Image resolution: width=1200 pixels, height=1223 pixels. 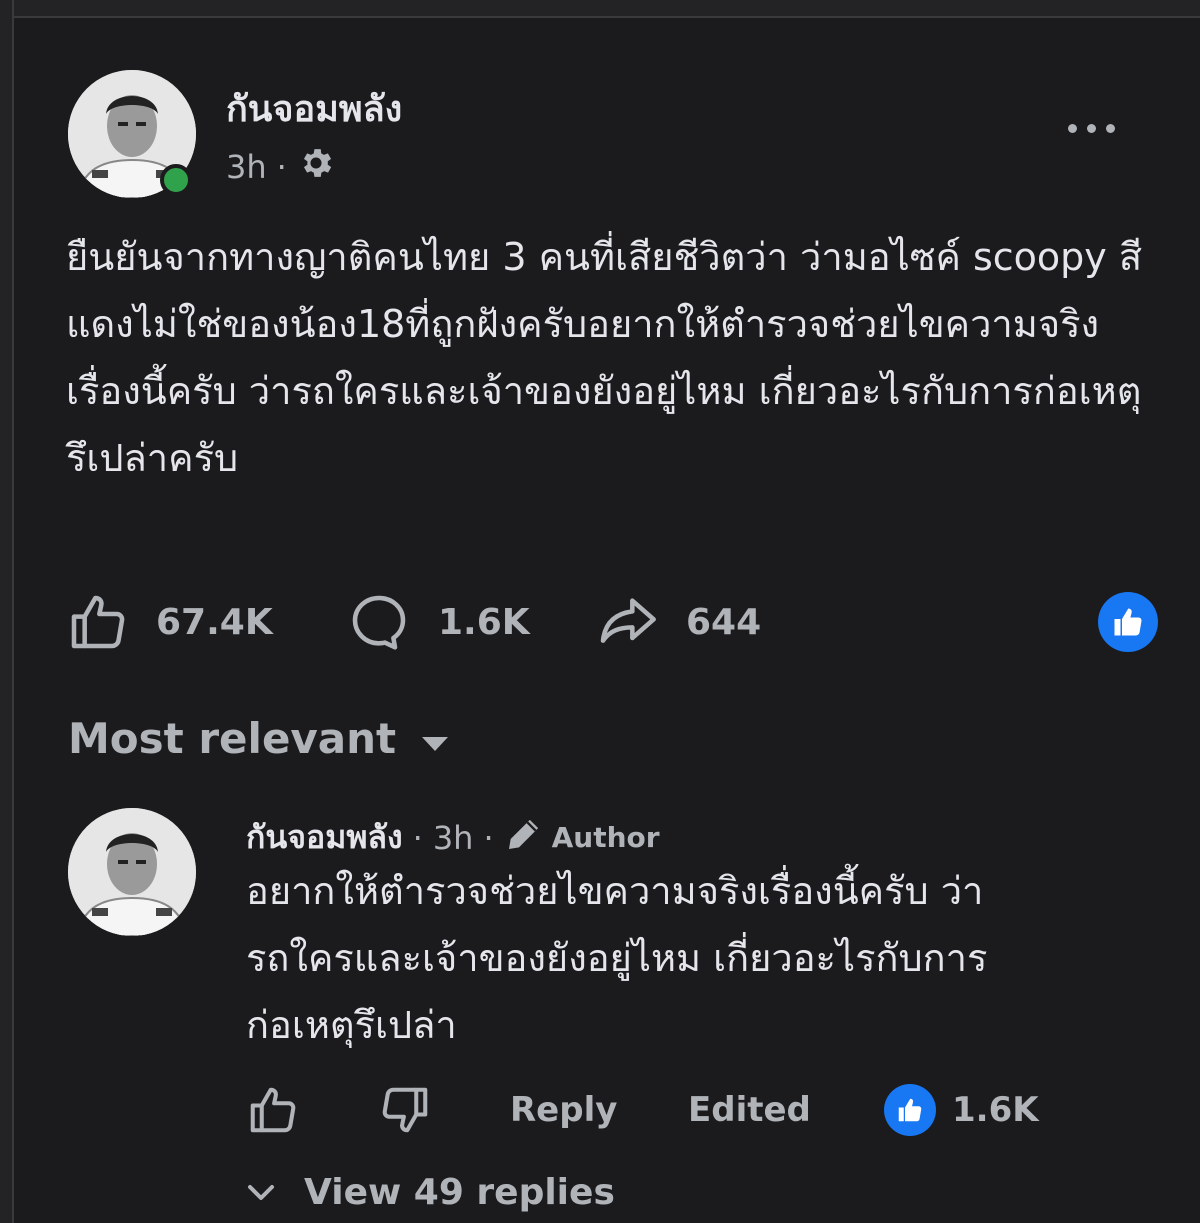 I want to click on edited-label: Edited, so click(x=749, y=1110).